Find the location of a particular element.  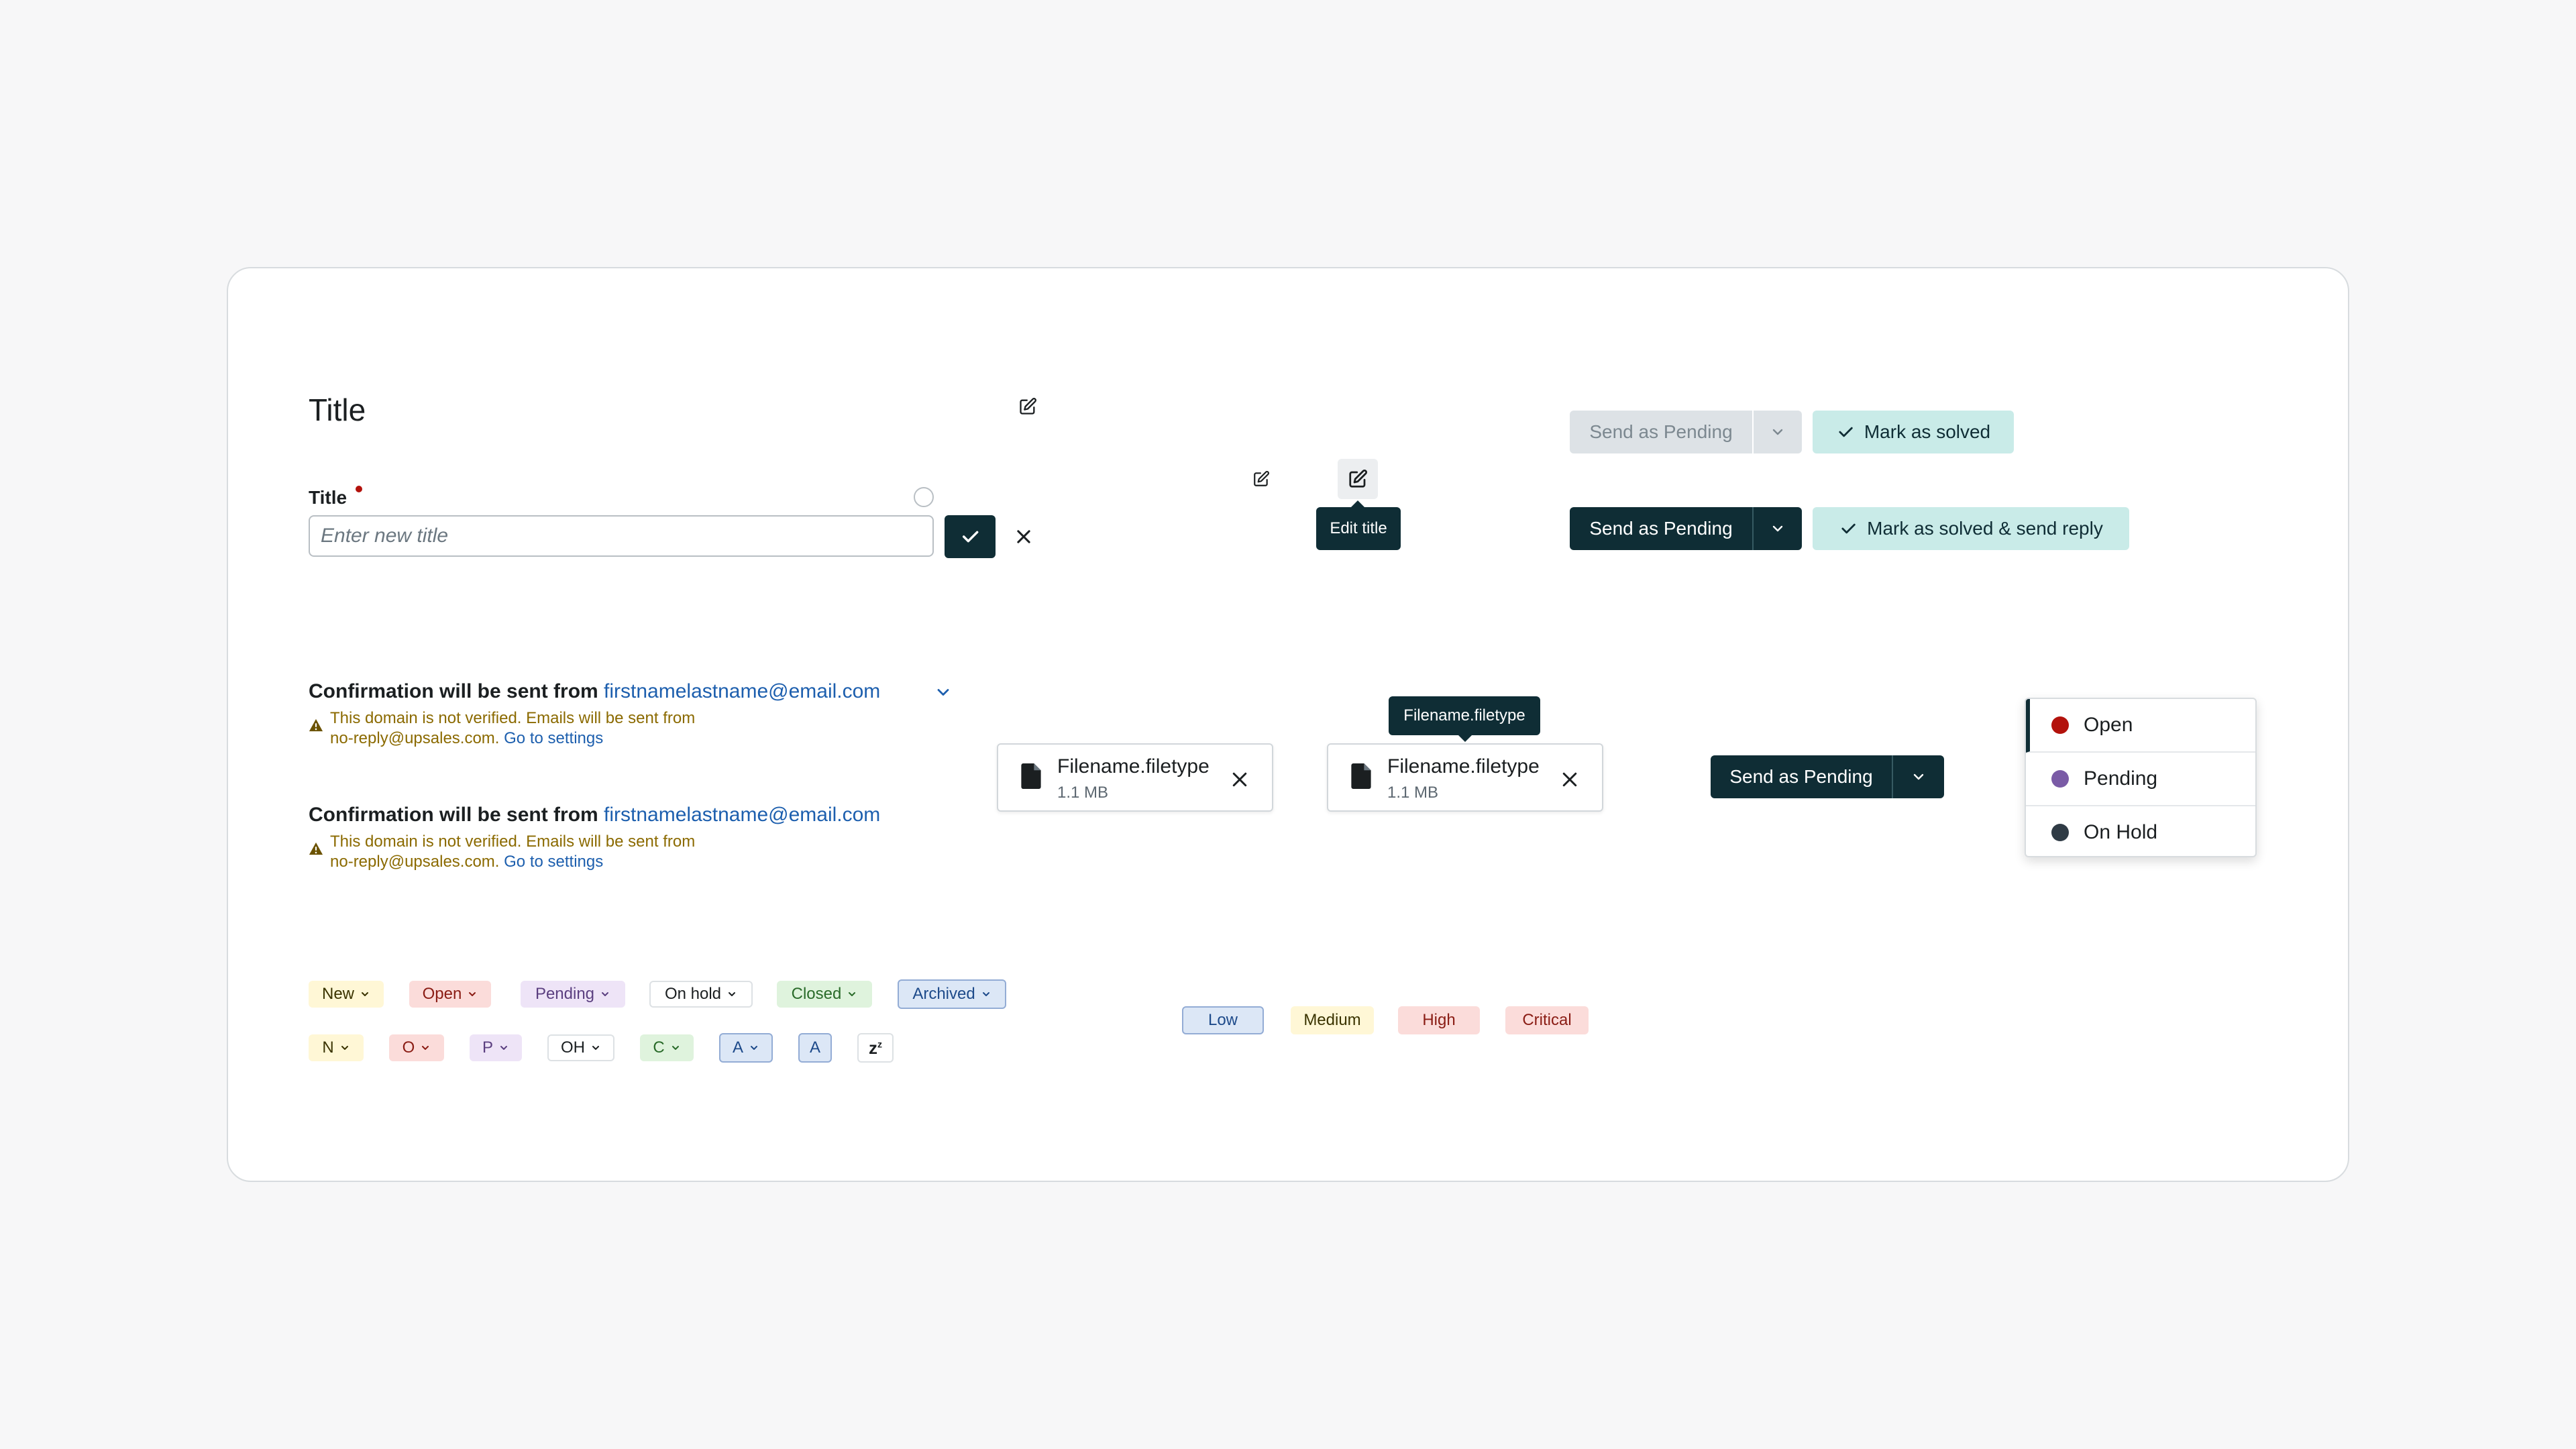

send-options-caret-disabled is located at coordinates (1778, 432).